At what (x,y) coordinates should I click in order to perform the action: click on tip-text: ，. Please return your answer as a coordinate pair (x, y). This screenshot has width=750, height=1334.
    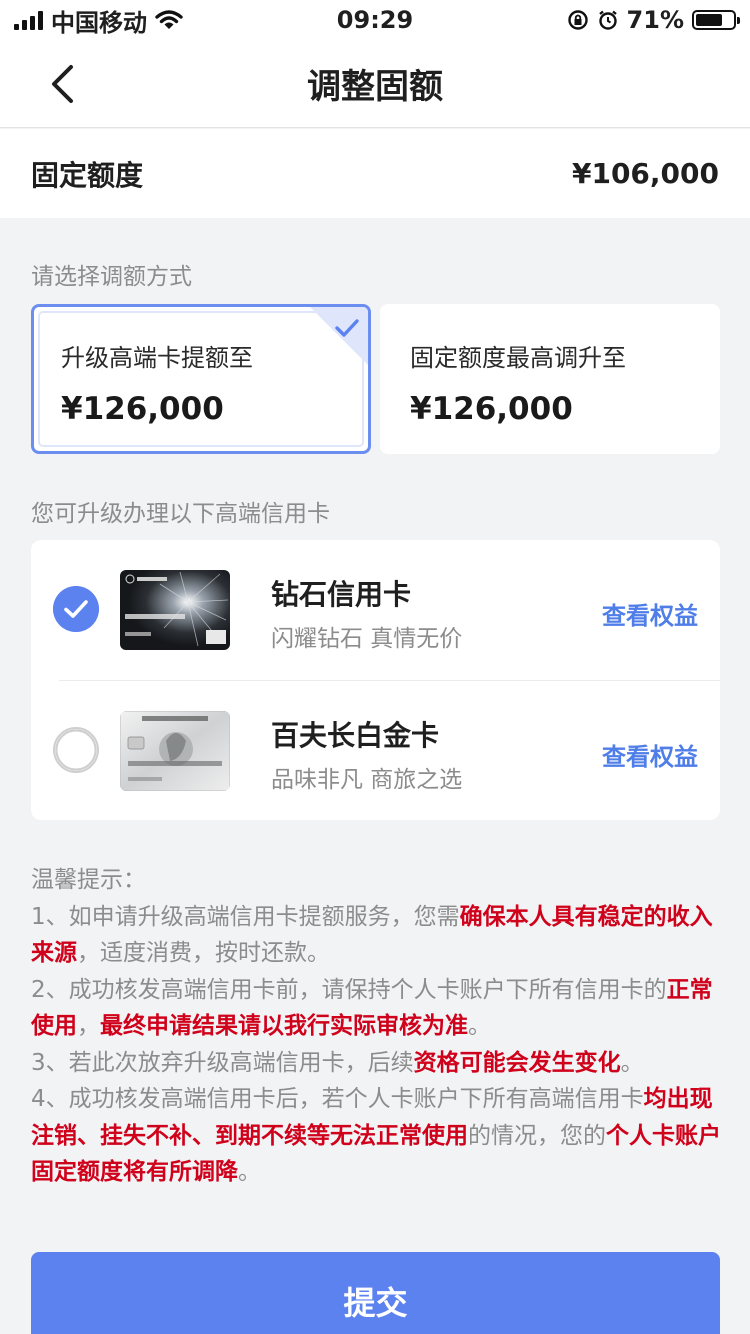
    Looking at the image, I should click on (88, 1026).